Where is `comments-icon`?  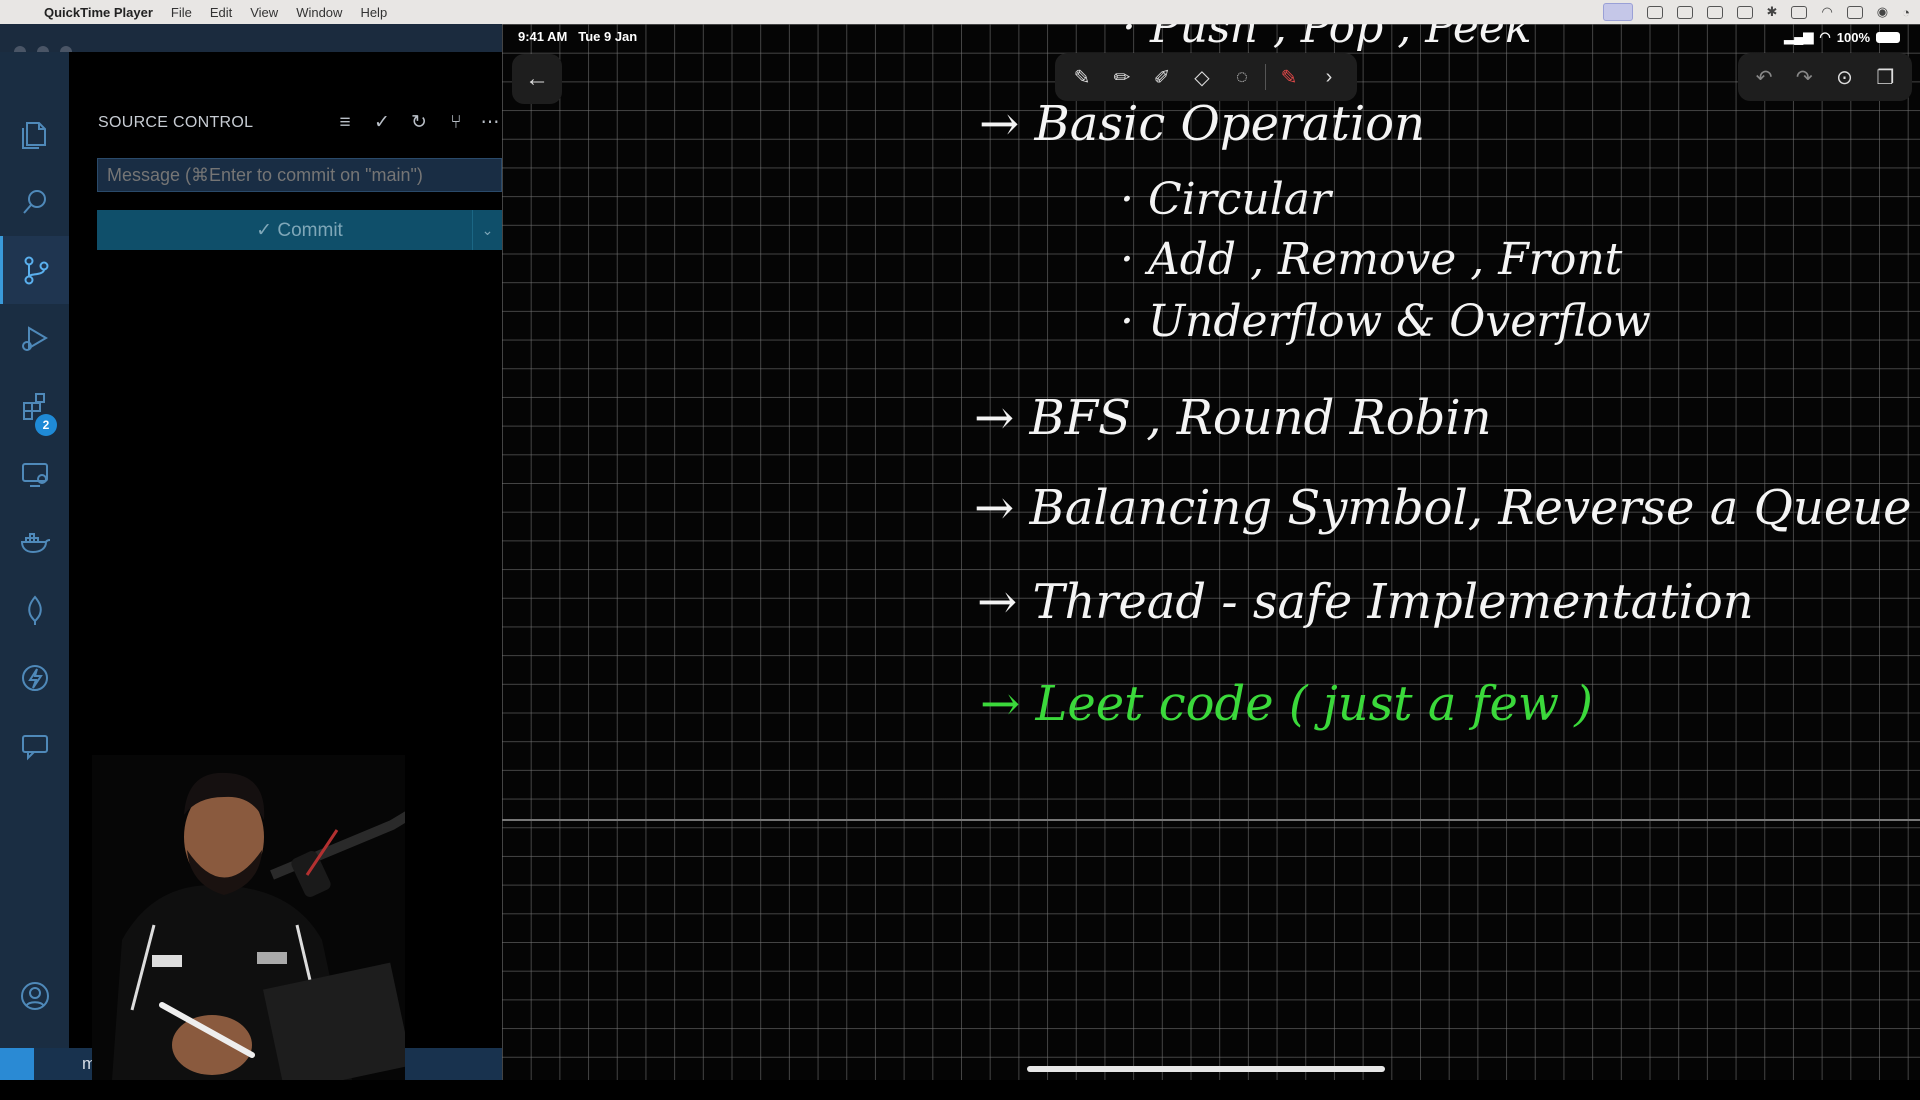
comments-icon is located at coordinates (34, 746).